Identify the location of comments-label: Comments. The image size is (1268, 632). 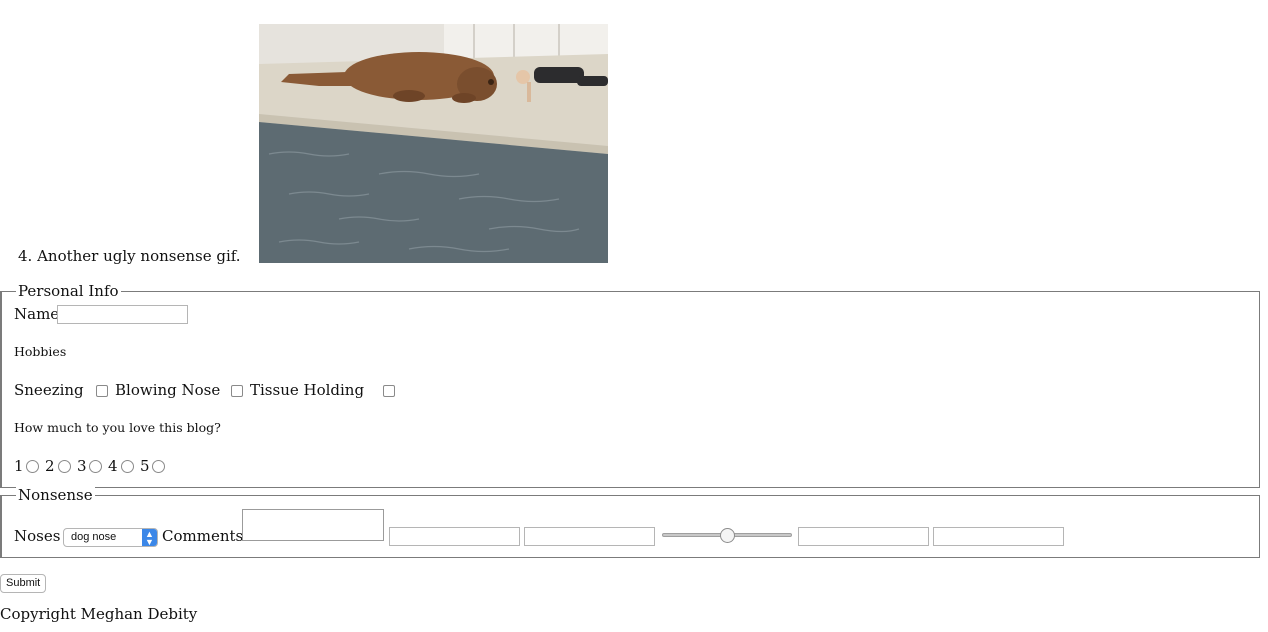
(203, 536).